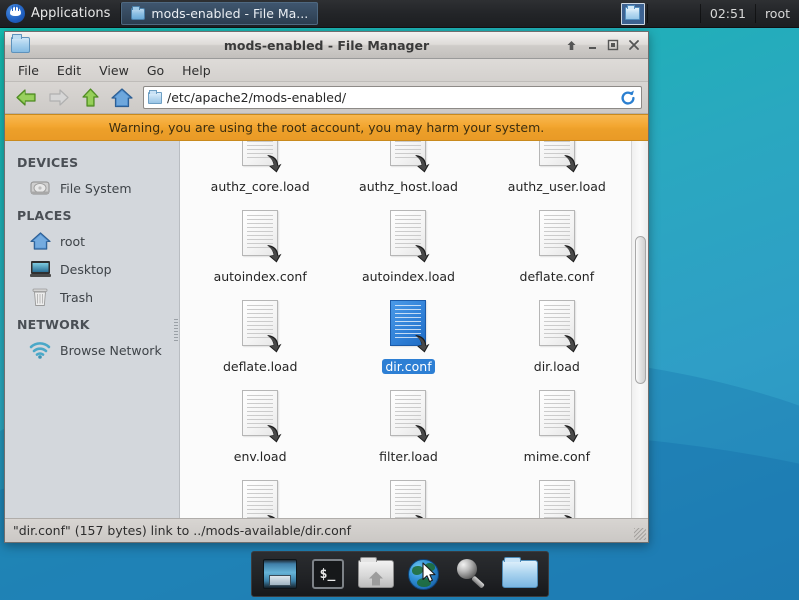  Describe the element at coordinates (92, 269) in the screenshot. I see `sidebar-item-desktop: Desktop` at that location.